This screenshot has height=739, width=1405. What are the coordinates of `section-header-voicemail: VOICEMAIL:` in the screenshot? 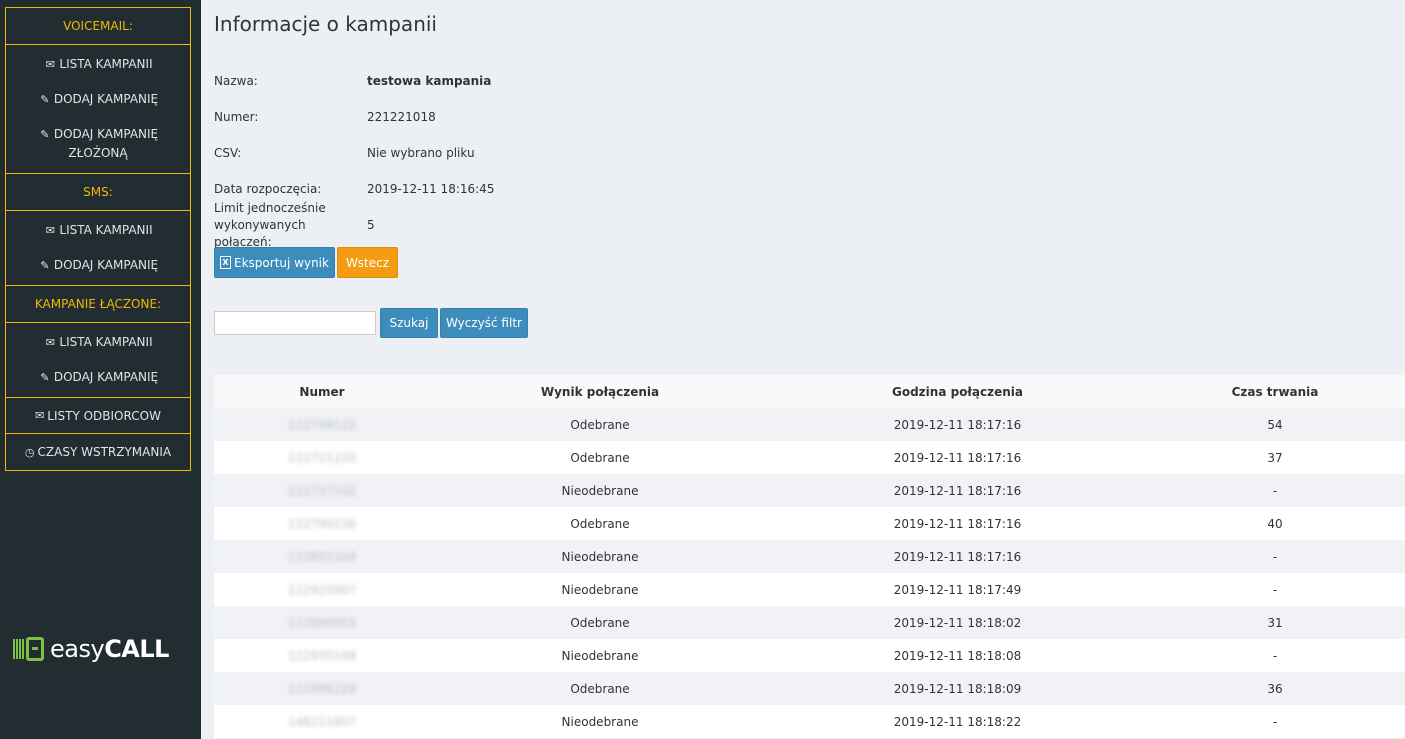 It's located at (98, 26).